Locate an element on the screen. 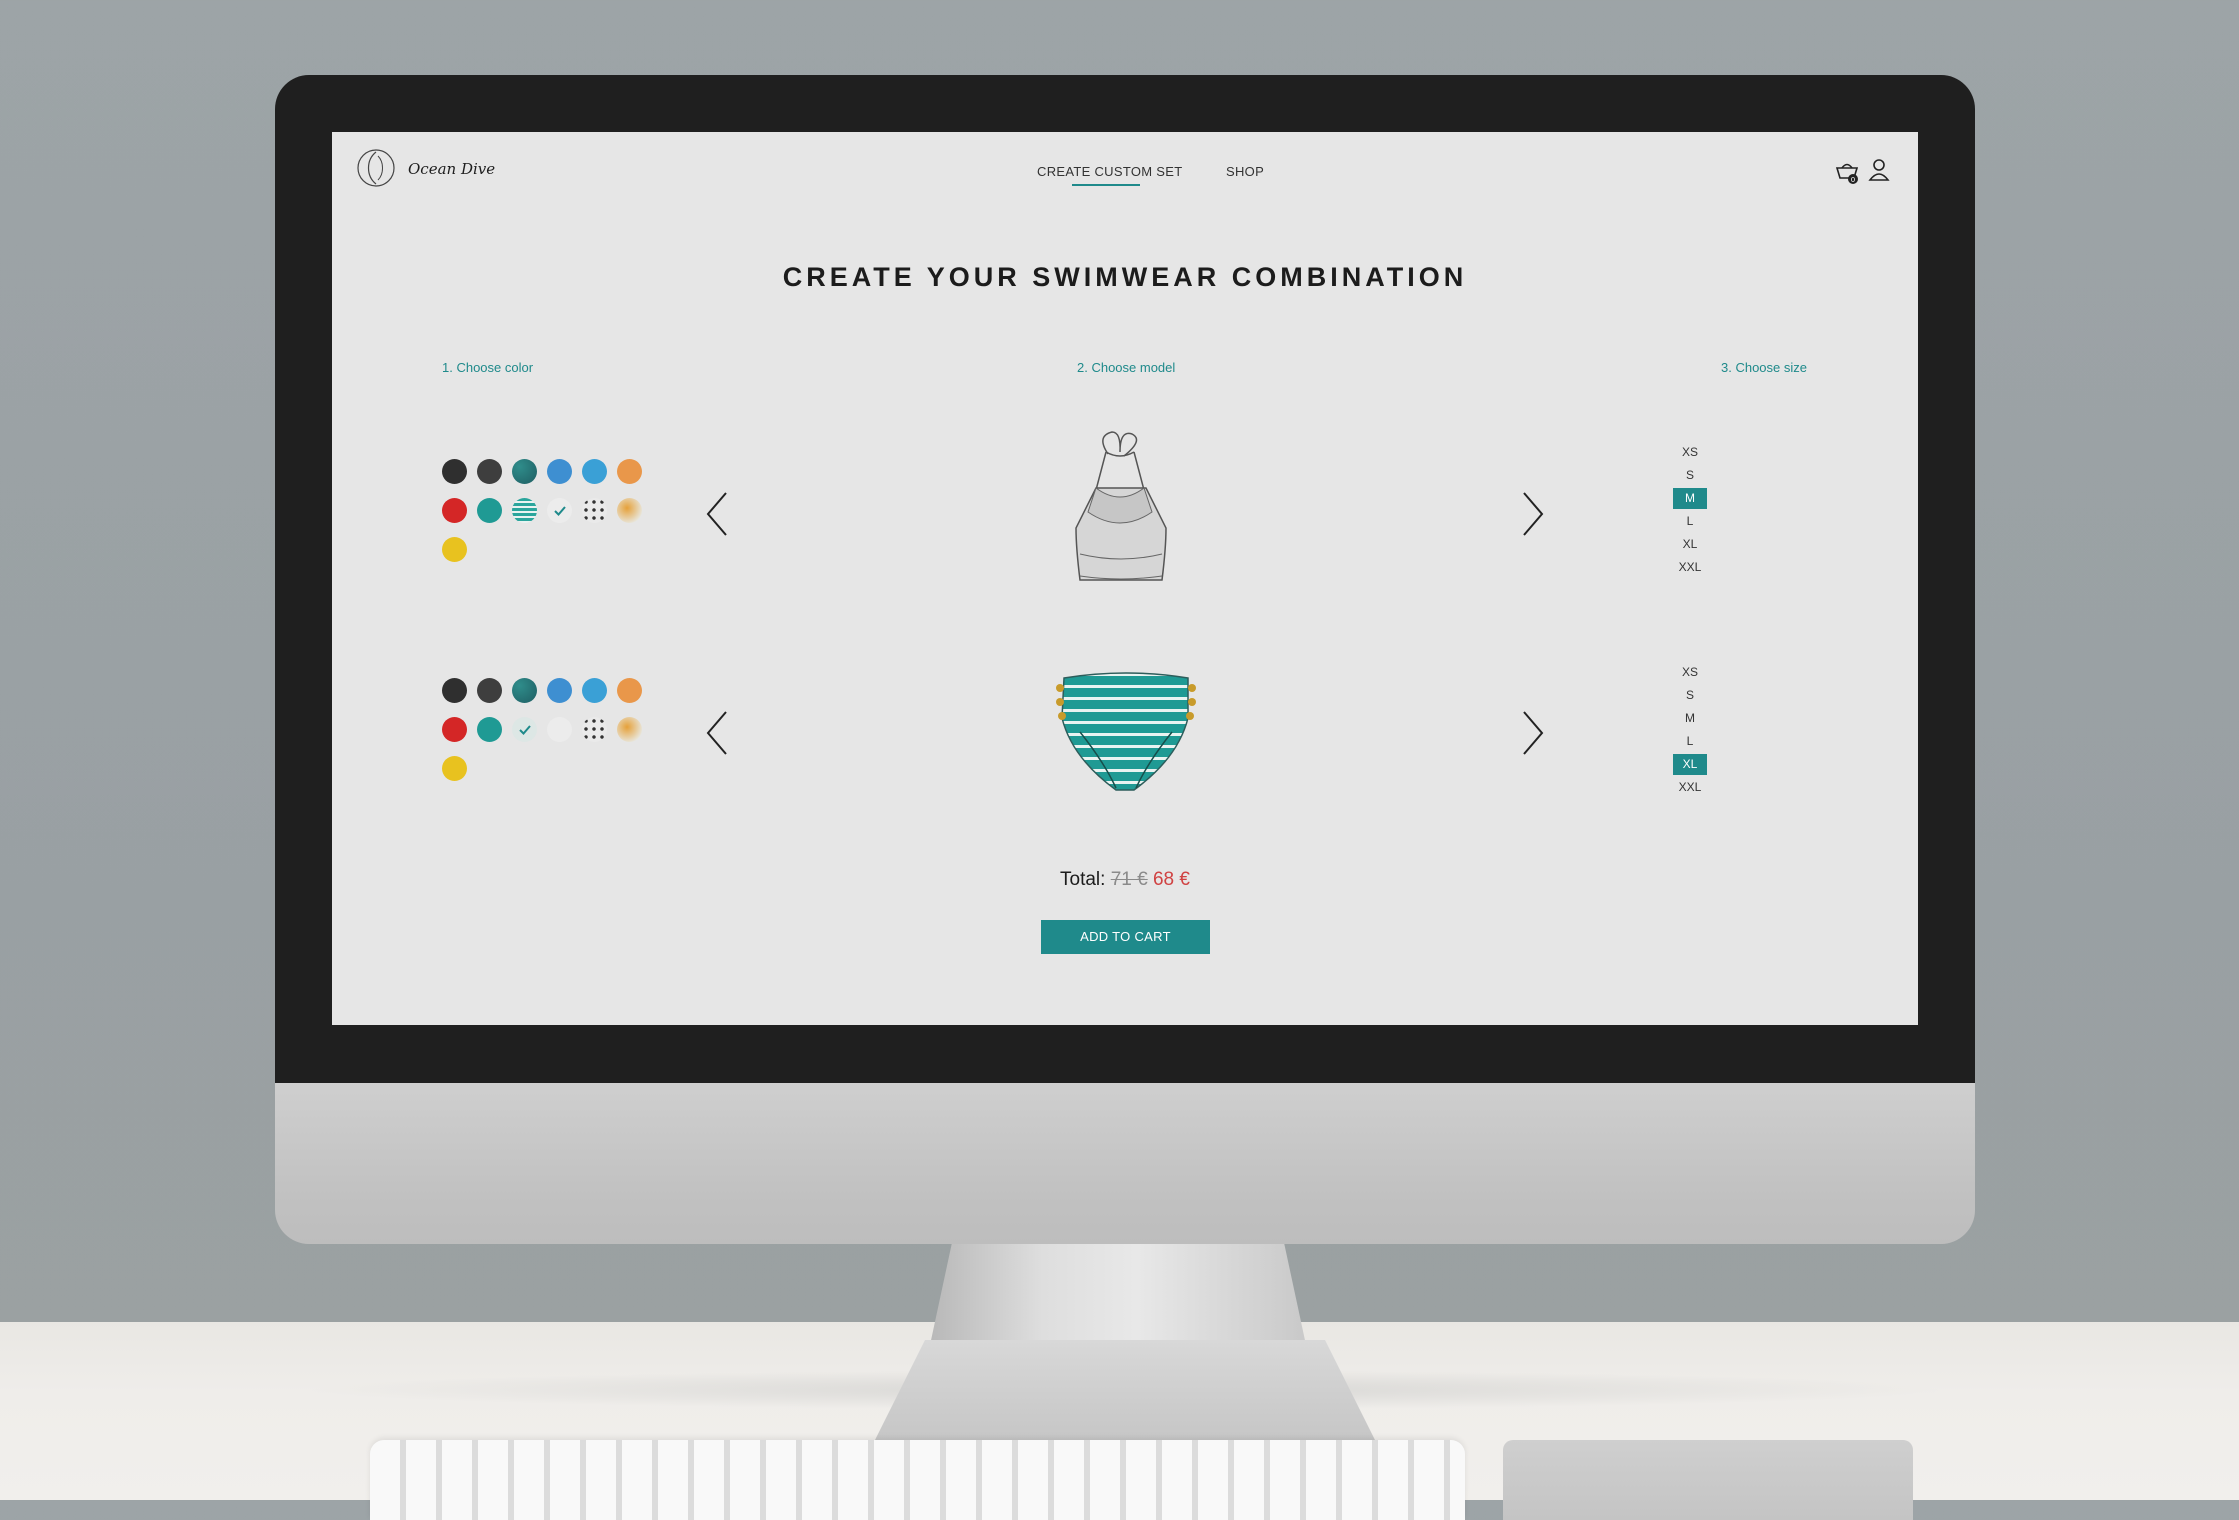  nav-create-custom-set: CREATE CUSTOM SET is located at coordinates (1109, 171).